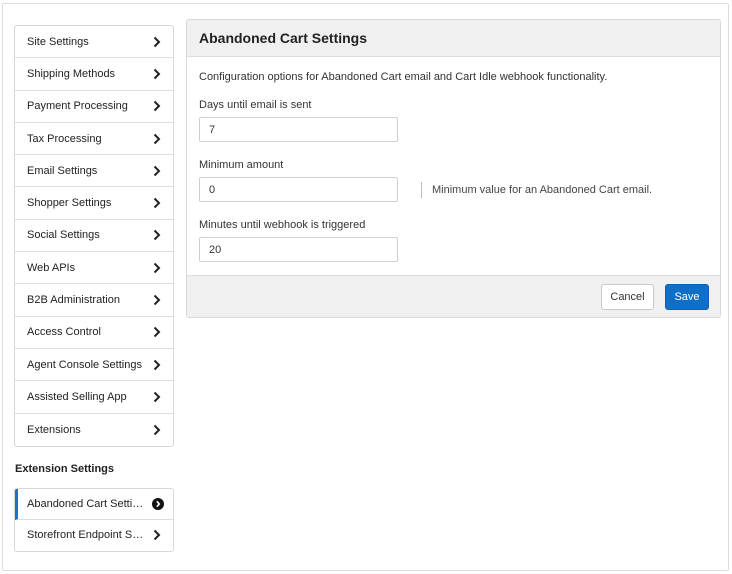 This screenshot has width=732, height=574. What do you see at coordinates (298, 249) in the screenshot?
I see `minutes-until-webhook-input` at bounding box center [298, 249].